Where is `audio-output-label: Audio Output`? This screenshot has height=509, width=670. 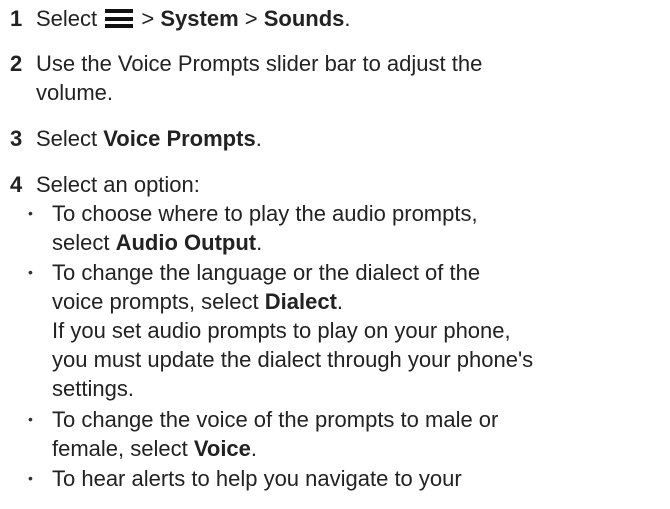
audio-output-label: Audio Output is located at coordinates (186, 242).